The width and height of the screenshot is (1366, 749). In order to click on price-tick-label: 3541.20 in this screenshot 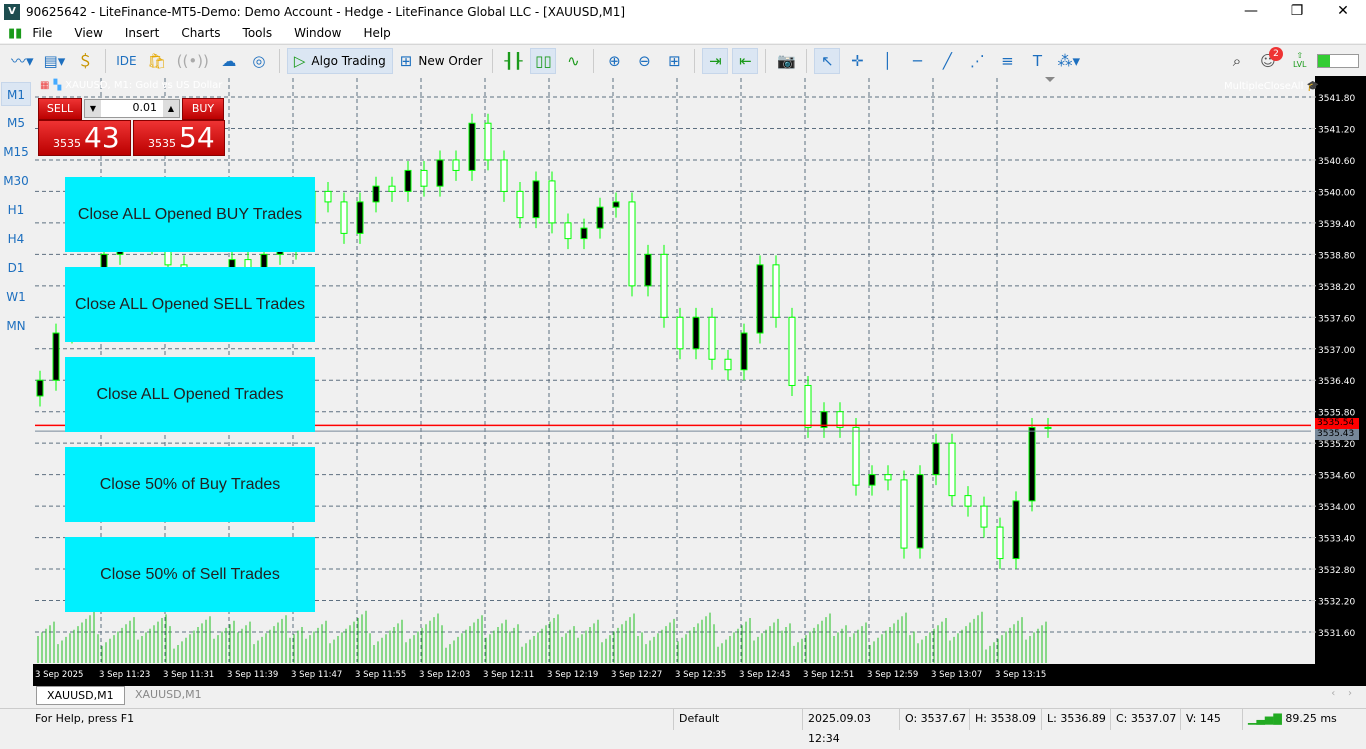, I will do `click(1336, 130)`.